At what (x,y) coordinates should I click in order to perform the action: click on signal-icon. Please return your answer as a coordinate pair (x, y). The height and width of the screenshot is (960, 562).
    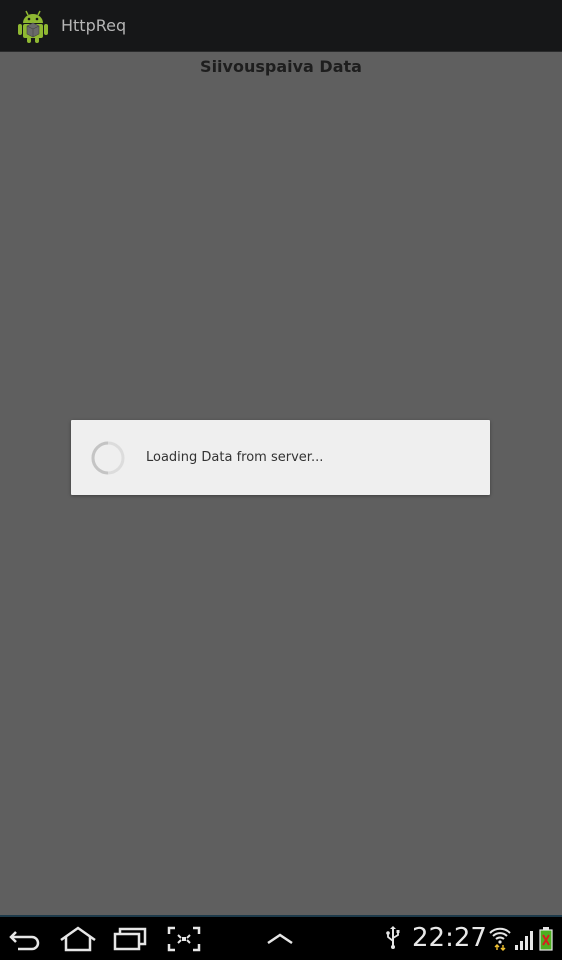
    Looking at the image, I should click on (524, 940).